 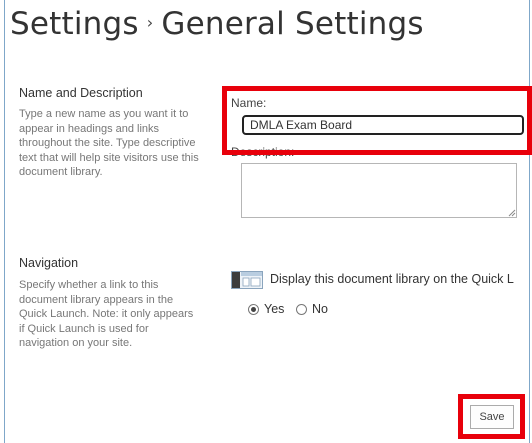 What do you see at coordinates (383, 125) in the screenshot?
I see `name-input` at bounding box center [383, 125].